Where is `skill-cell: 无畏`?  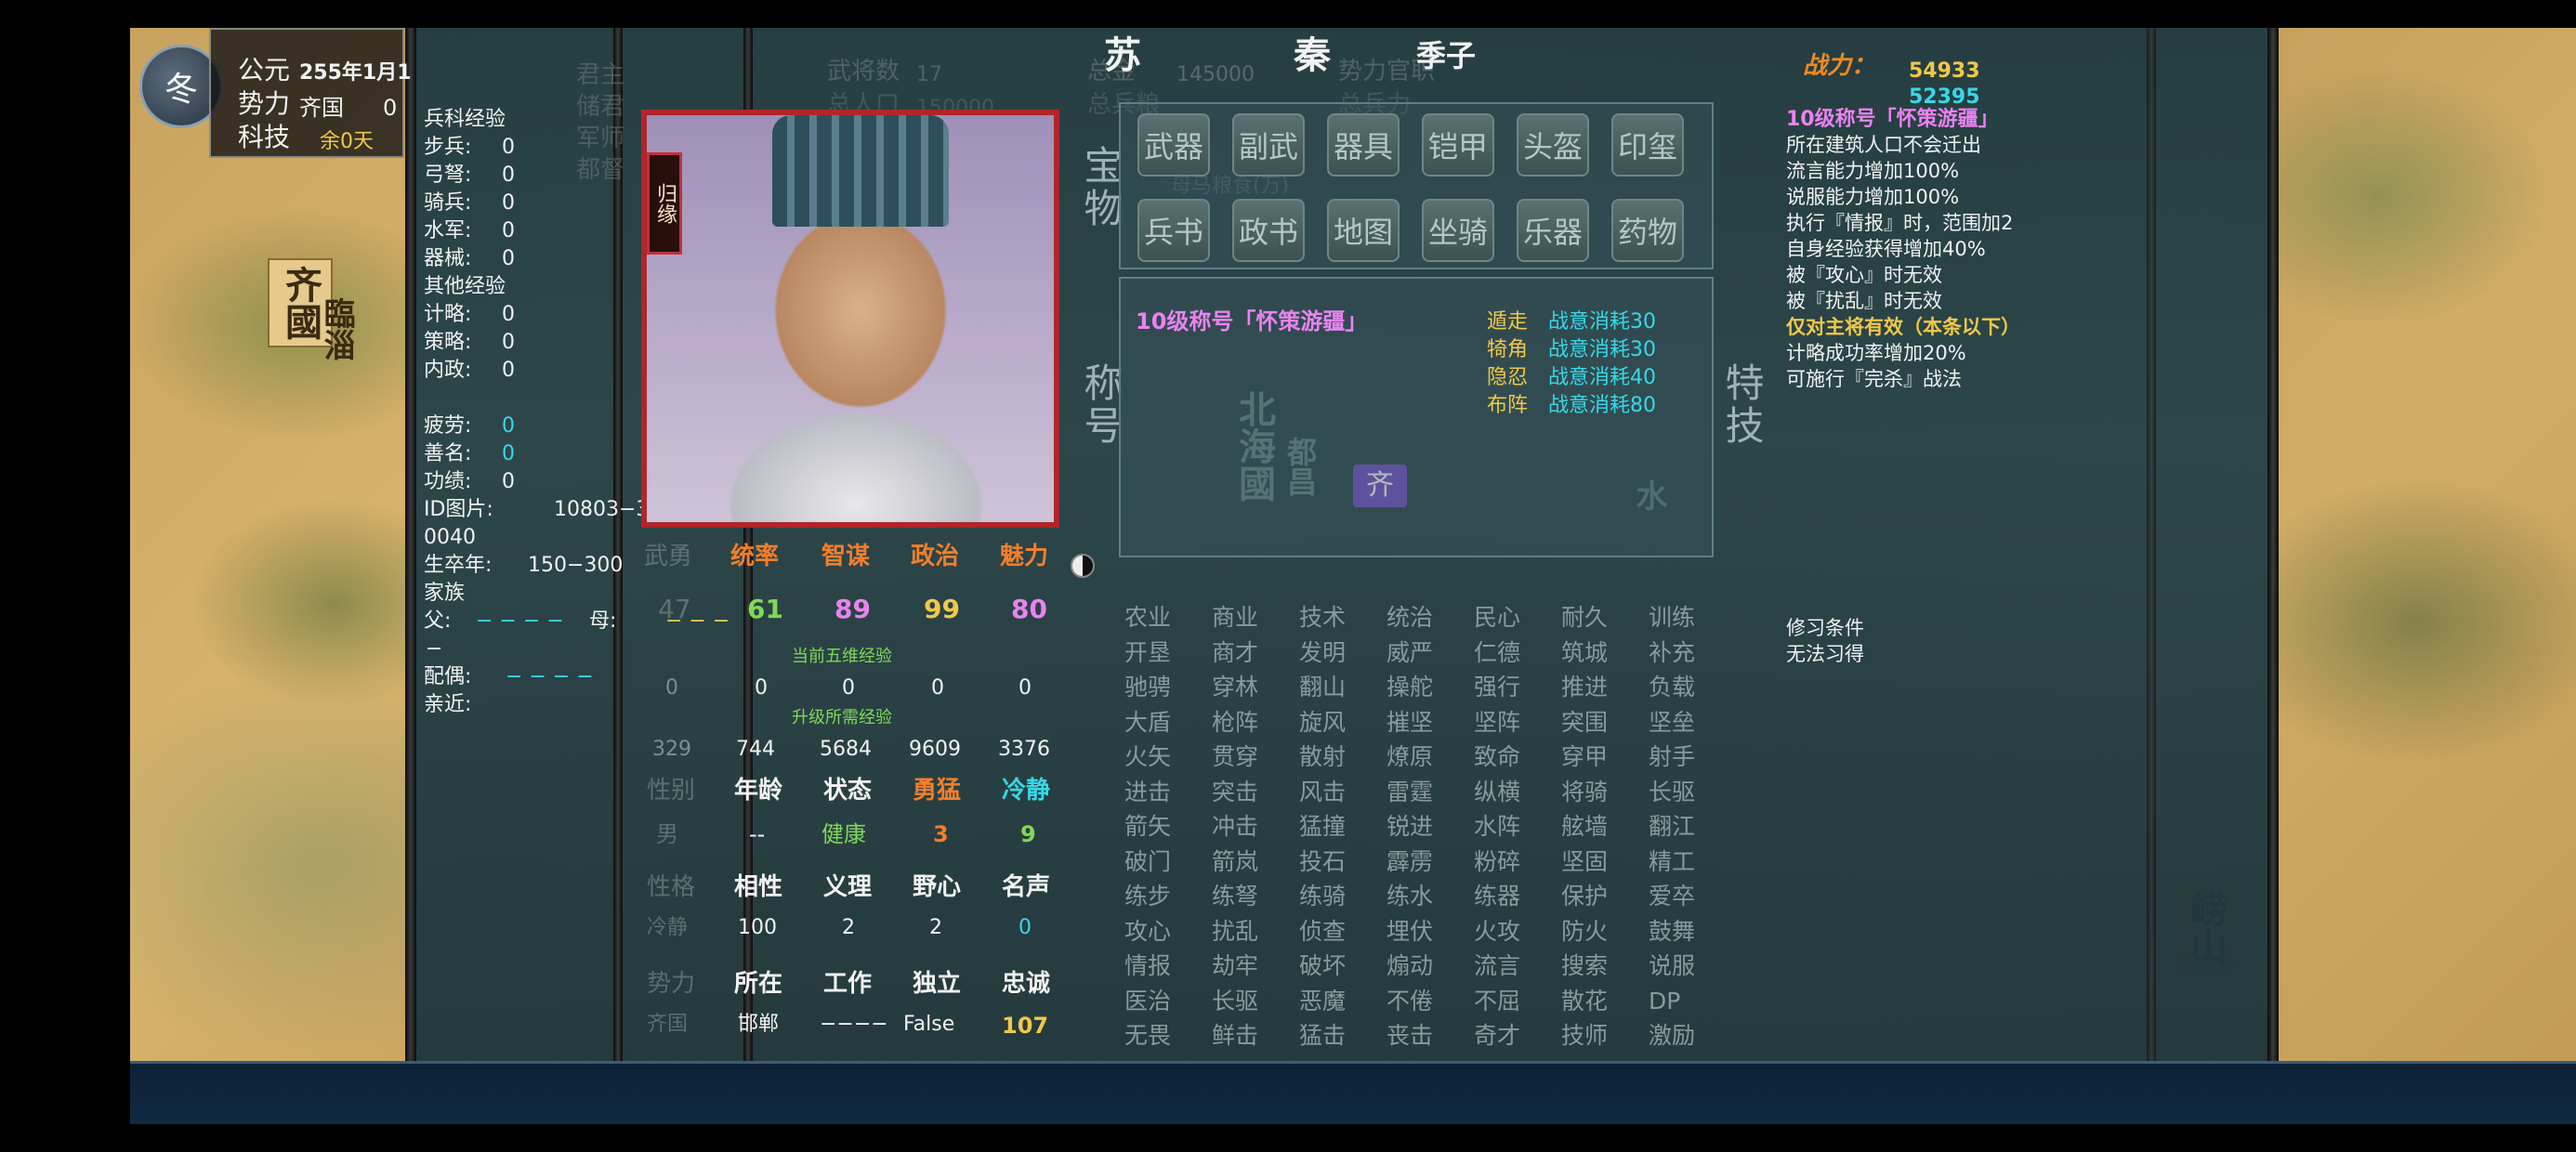
skill-cell: 无畏 is located at coordinates (1147, 1035).